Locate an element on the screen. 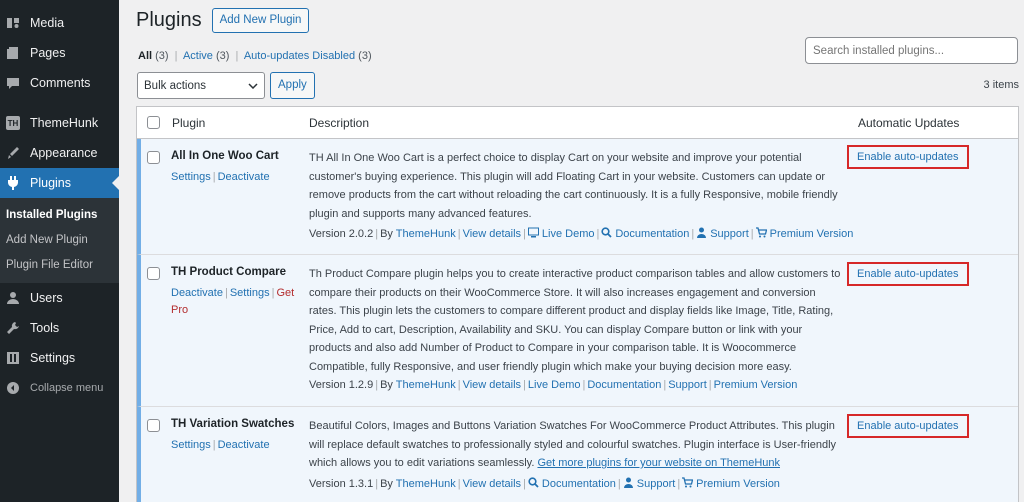 This screenshot has width=1024, height=502. bulk-actions-value: Bulk actions is located at coordinates (175, 85).